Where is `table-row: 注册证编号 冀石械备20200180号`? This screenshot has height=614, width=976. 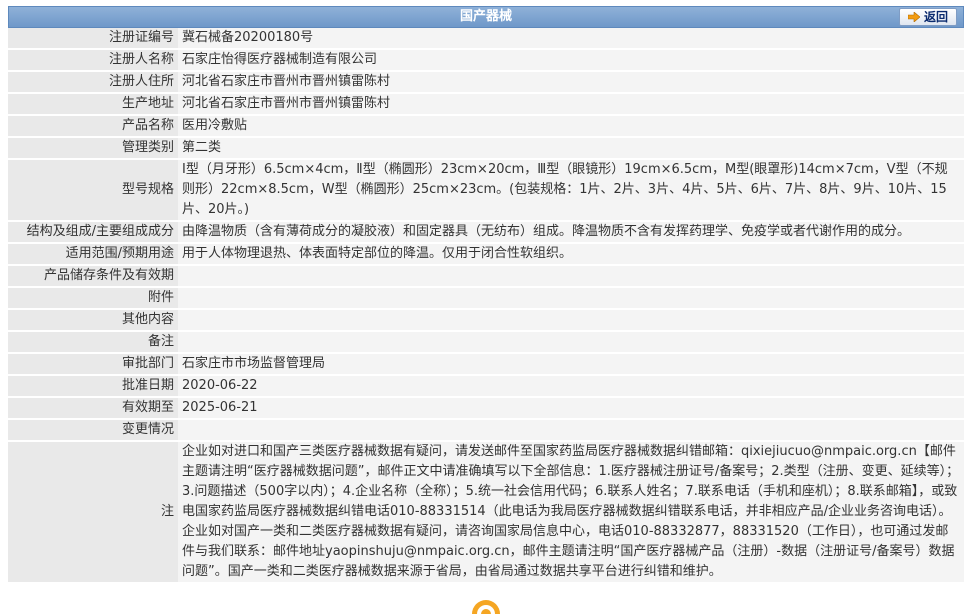
table-row: 注册证编号 冀石械备20200180号 is located at coordinates (486, 39).